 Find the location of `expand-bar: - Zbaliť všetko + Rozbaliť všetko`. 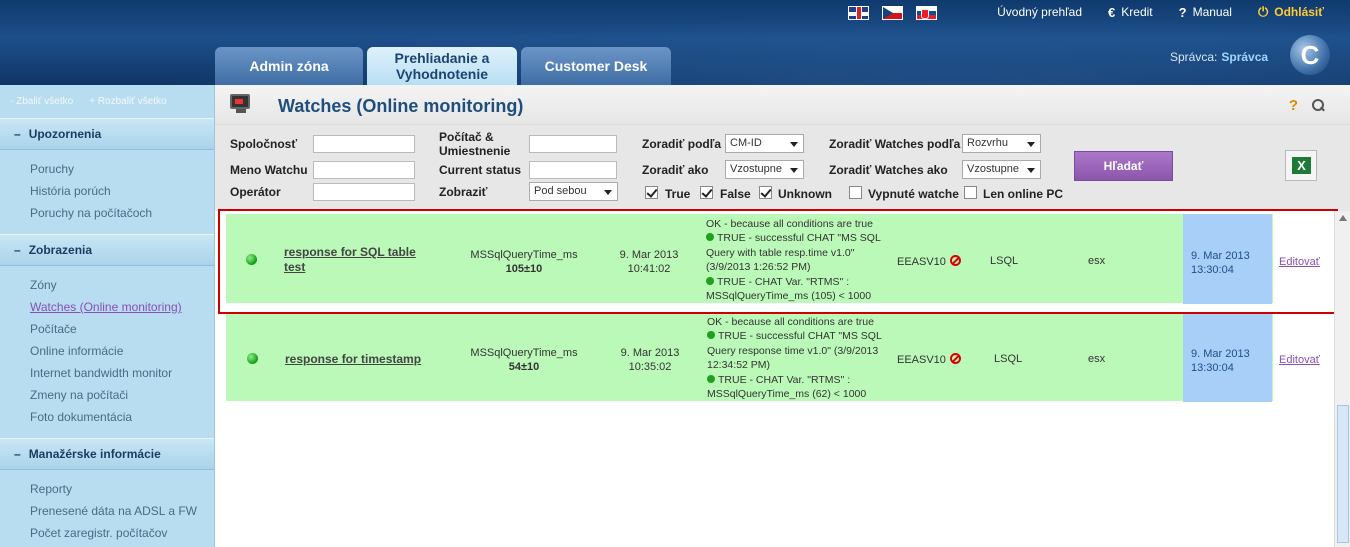

expand-bar: - Zbaliť všetko + Rozbaliť všetko is located at coordinates (107, 101).